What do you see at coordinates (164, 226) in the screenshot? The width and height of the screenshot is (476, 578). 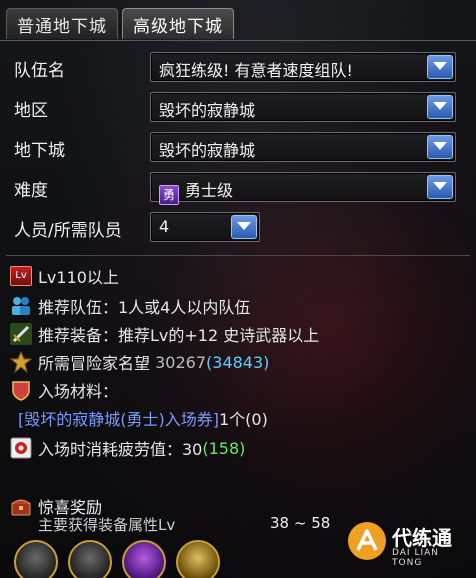 I see `members-value: 4` at bounding box center [164, 226].